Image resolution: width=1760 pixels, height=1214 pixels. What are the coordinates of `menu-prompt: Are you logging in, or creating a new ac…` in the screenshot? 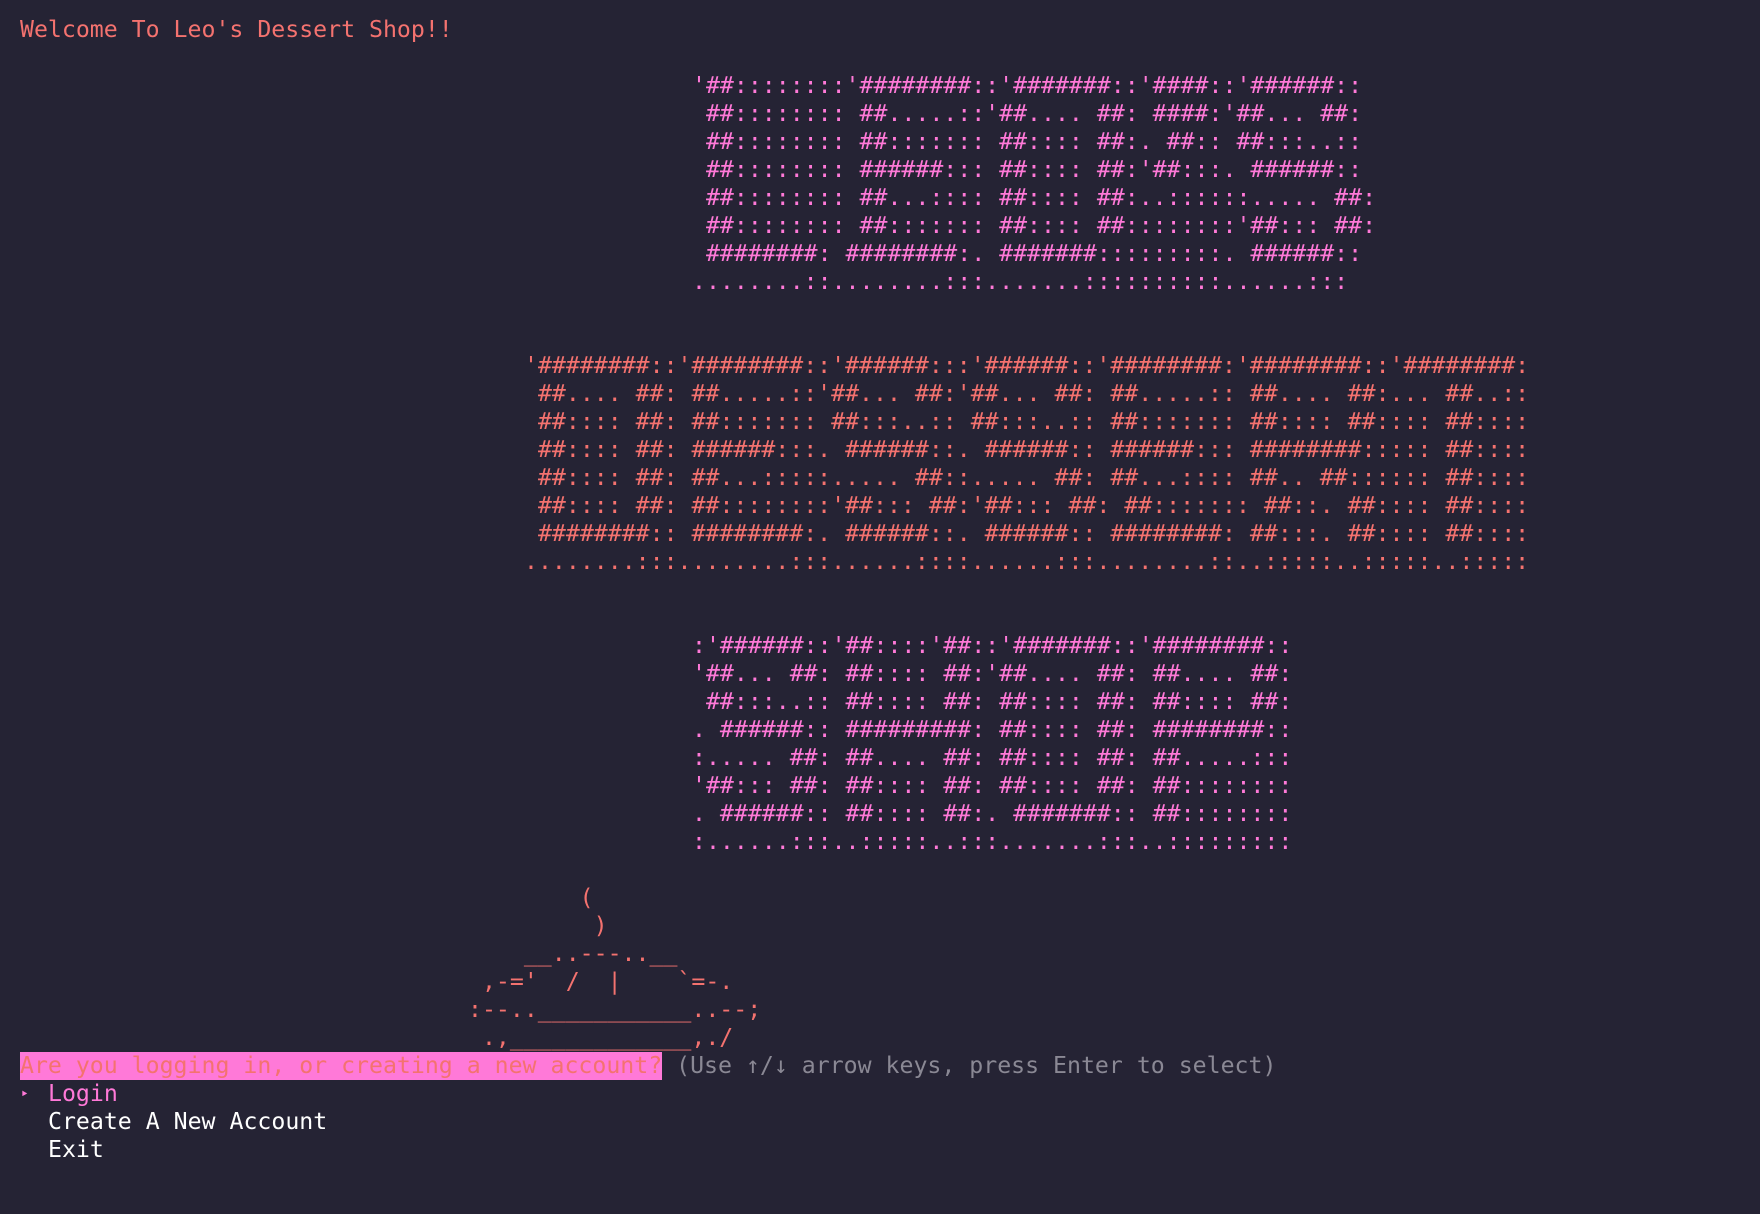 It's located at (648, 1066).